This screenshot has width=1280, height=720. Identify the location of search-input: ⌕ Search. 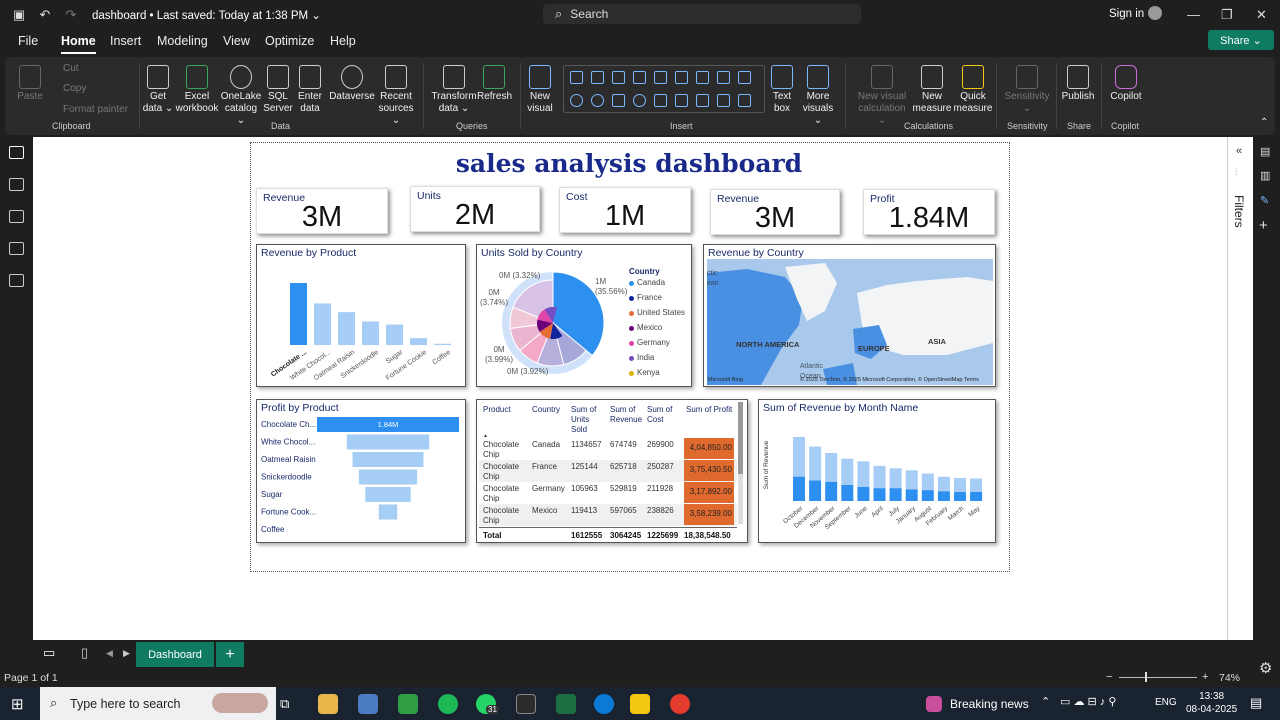
(702, 14).